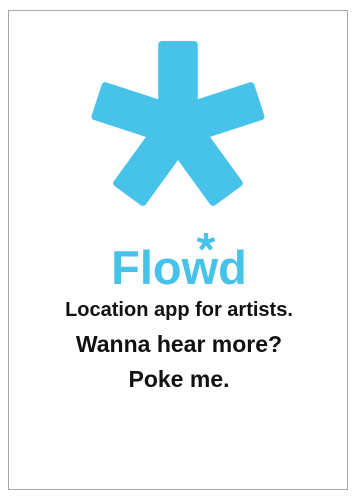 The height and width of the screenshot is (501, 358). What do you see at coordinates (179, 379) in the screenshot?
I see `tagline-line-3: Poke me.` at bounding box center [179, 379].